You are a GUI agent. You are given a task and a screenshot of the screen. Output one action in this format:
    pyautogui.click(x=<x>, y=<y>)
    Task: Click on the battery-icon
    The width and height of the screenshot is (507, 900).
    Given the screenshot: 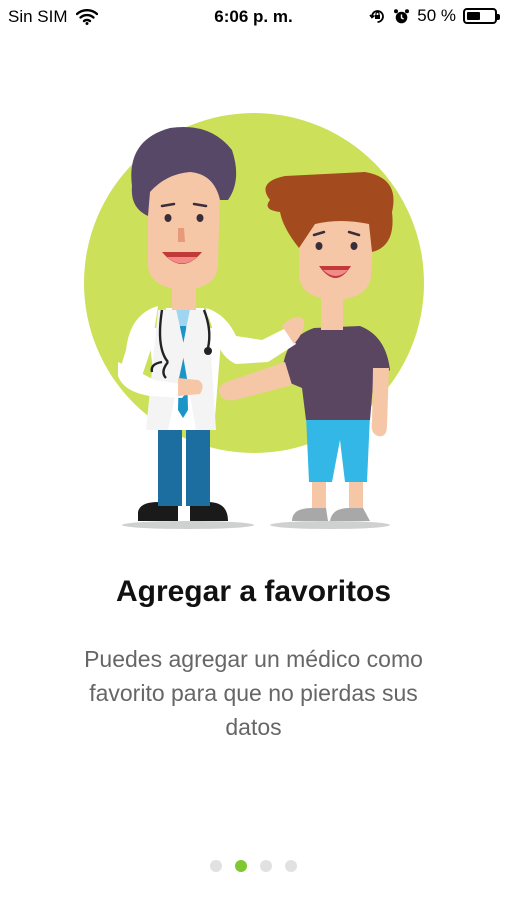 What is the action you would take?
    pyautogui.click(x=481, y=16)
    